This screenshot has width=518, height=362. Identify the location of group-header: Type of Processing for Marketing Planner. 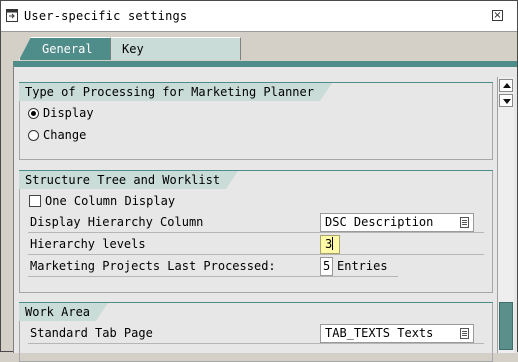
(256, 91).